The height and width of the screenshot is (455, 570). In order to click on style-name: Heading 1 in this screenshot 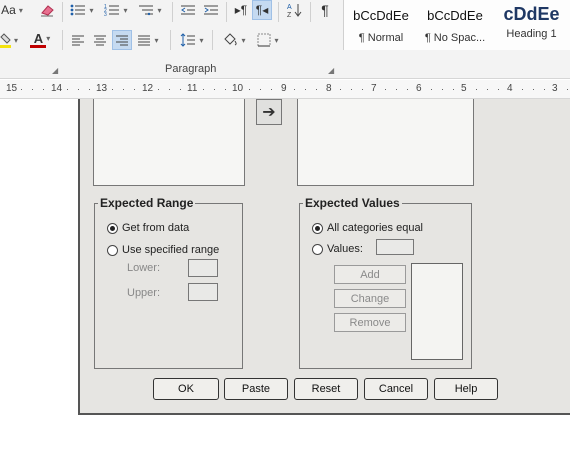, I will do `click(531, 34)`.